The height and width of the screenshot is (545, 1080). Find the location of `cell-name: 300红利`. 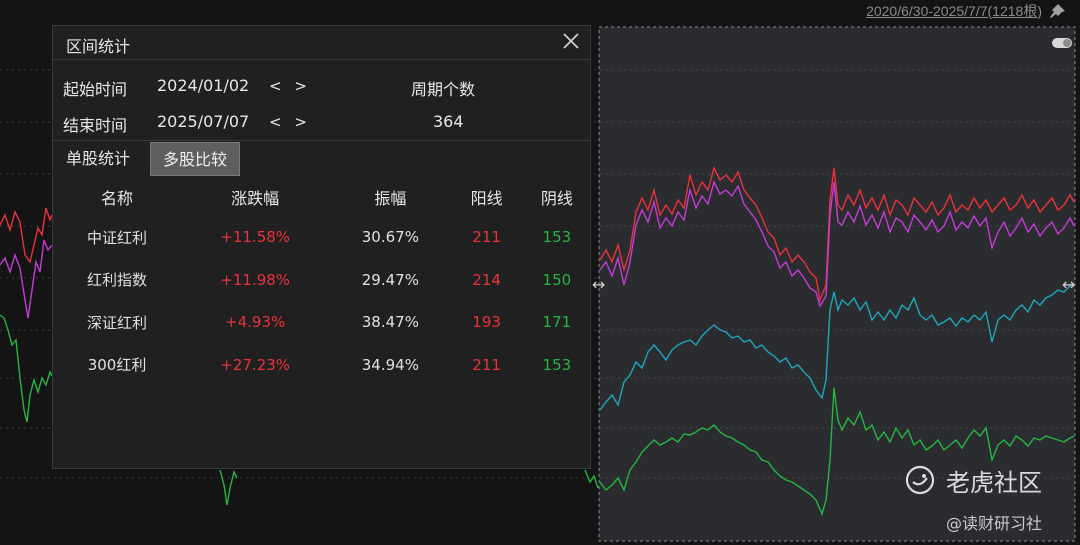

cell-name: 300红利 is located at coordinates (117, 365).